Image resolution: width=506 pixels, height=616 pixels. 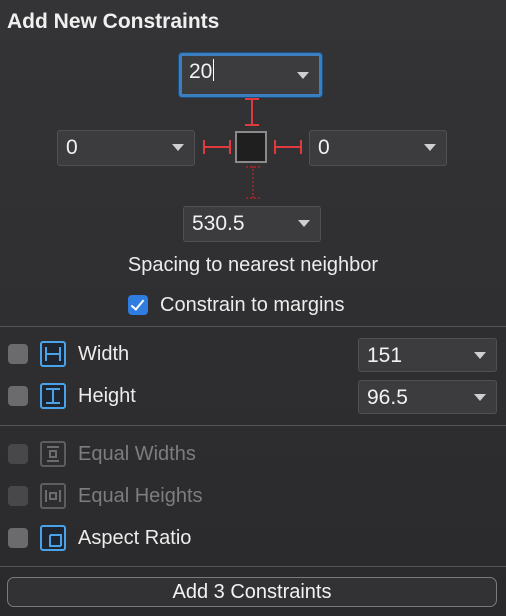 I want to click on bottom-spacing-value: 530.5, so click(x=218, y=224).